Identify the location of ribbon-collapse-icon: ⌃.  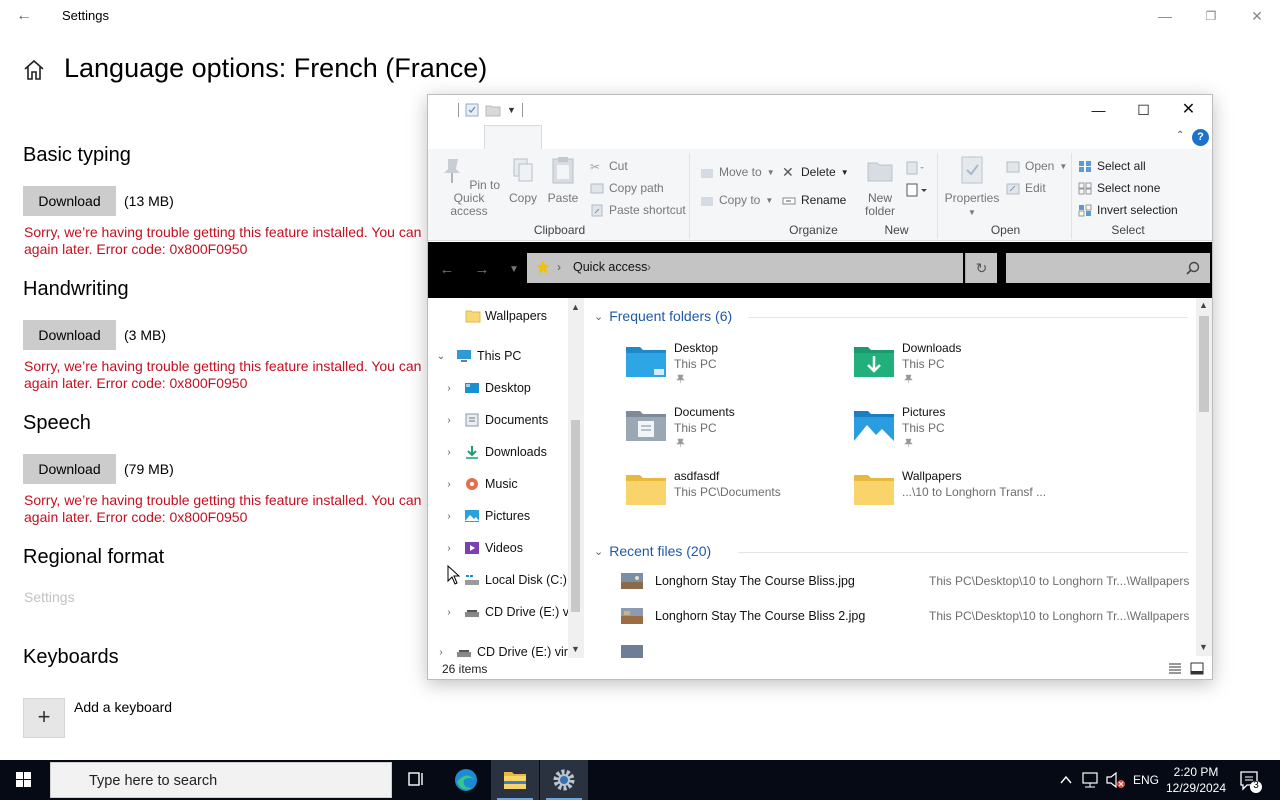
(1180, 135).